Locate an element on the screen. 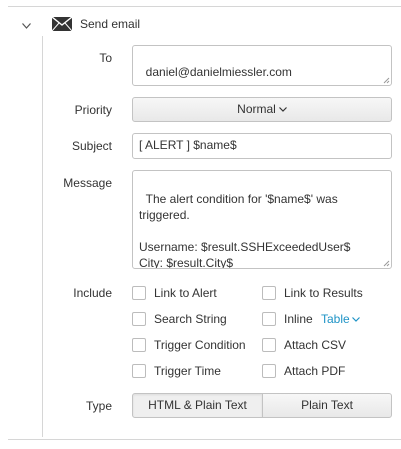 The width and height of the screenshot is (401, 449). trigger-time-checkbox is located at coordinates (139, 371).